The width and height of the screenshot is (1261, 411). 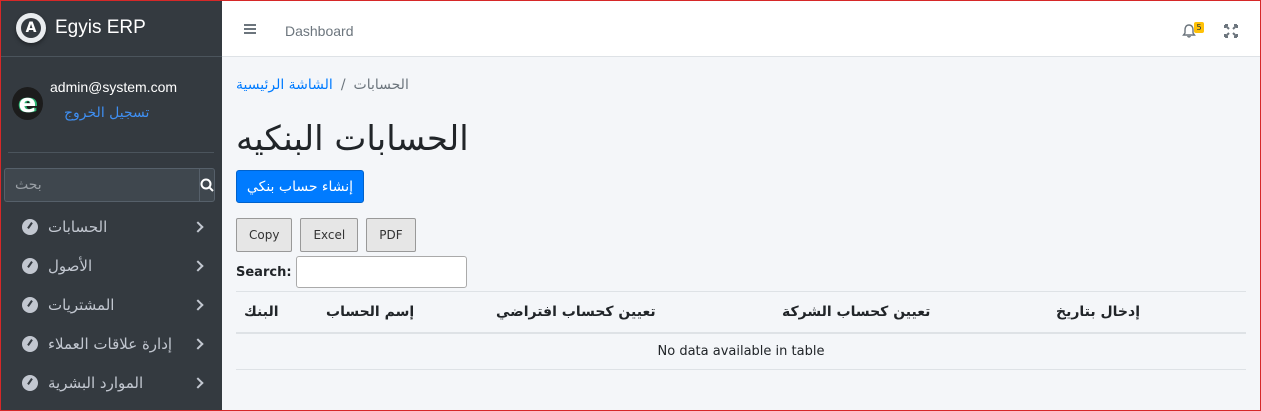 I want to click on export-buttons: Copy Excel PDF, so click(x=326, y=235).